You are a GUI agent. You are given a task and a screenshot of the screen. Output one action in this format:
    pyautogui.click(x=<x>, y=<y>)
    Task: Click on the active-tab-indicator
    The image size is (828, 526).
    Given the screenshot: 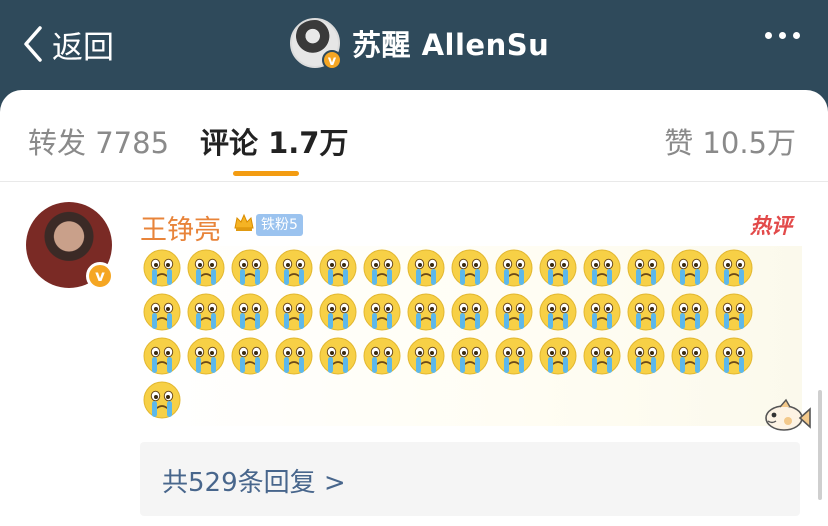 What is the action you would take?
    pyautogui.click(x=266, y=173)
    